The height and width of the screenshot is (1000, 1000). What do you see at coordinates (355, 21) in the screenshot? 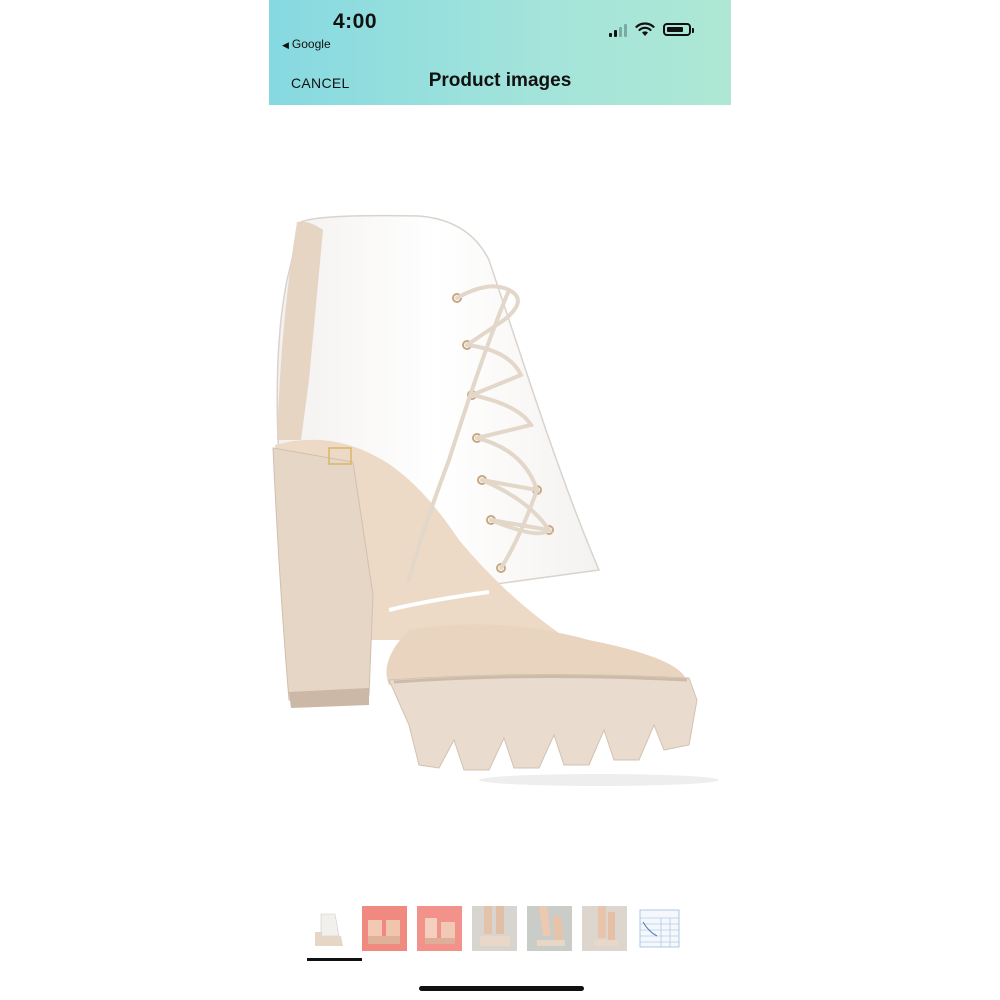
I see `status-time: 4:00` at bounding box center [355, 21].